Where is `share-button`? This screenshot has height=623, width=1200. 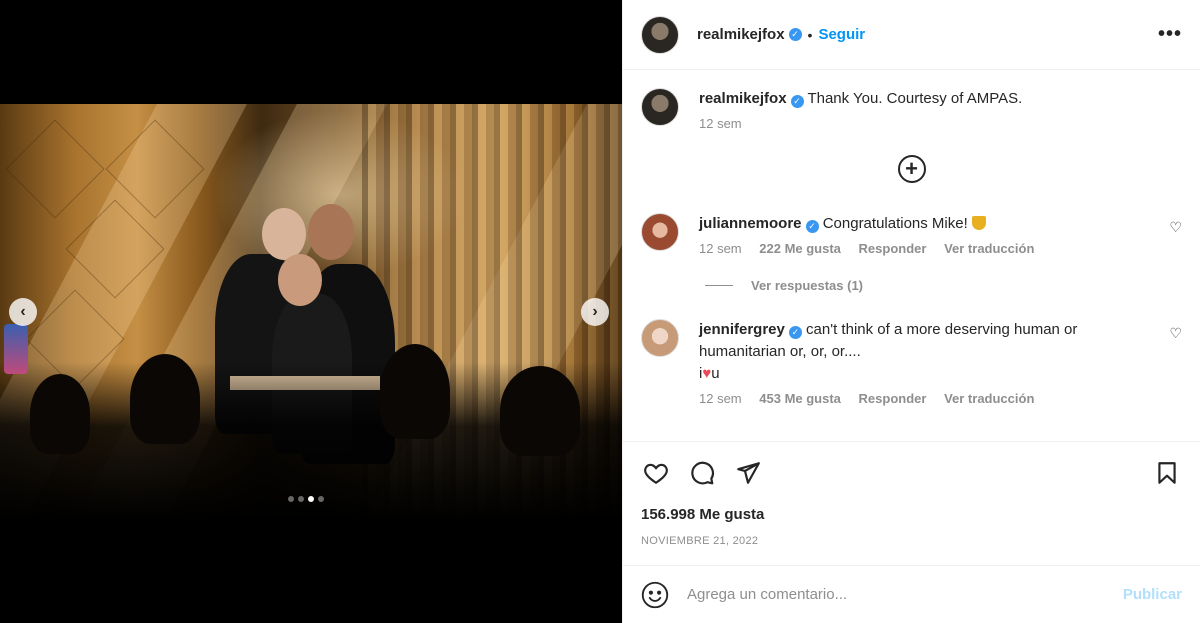
share-button is located at coordinates (748, 473).